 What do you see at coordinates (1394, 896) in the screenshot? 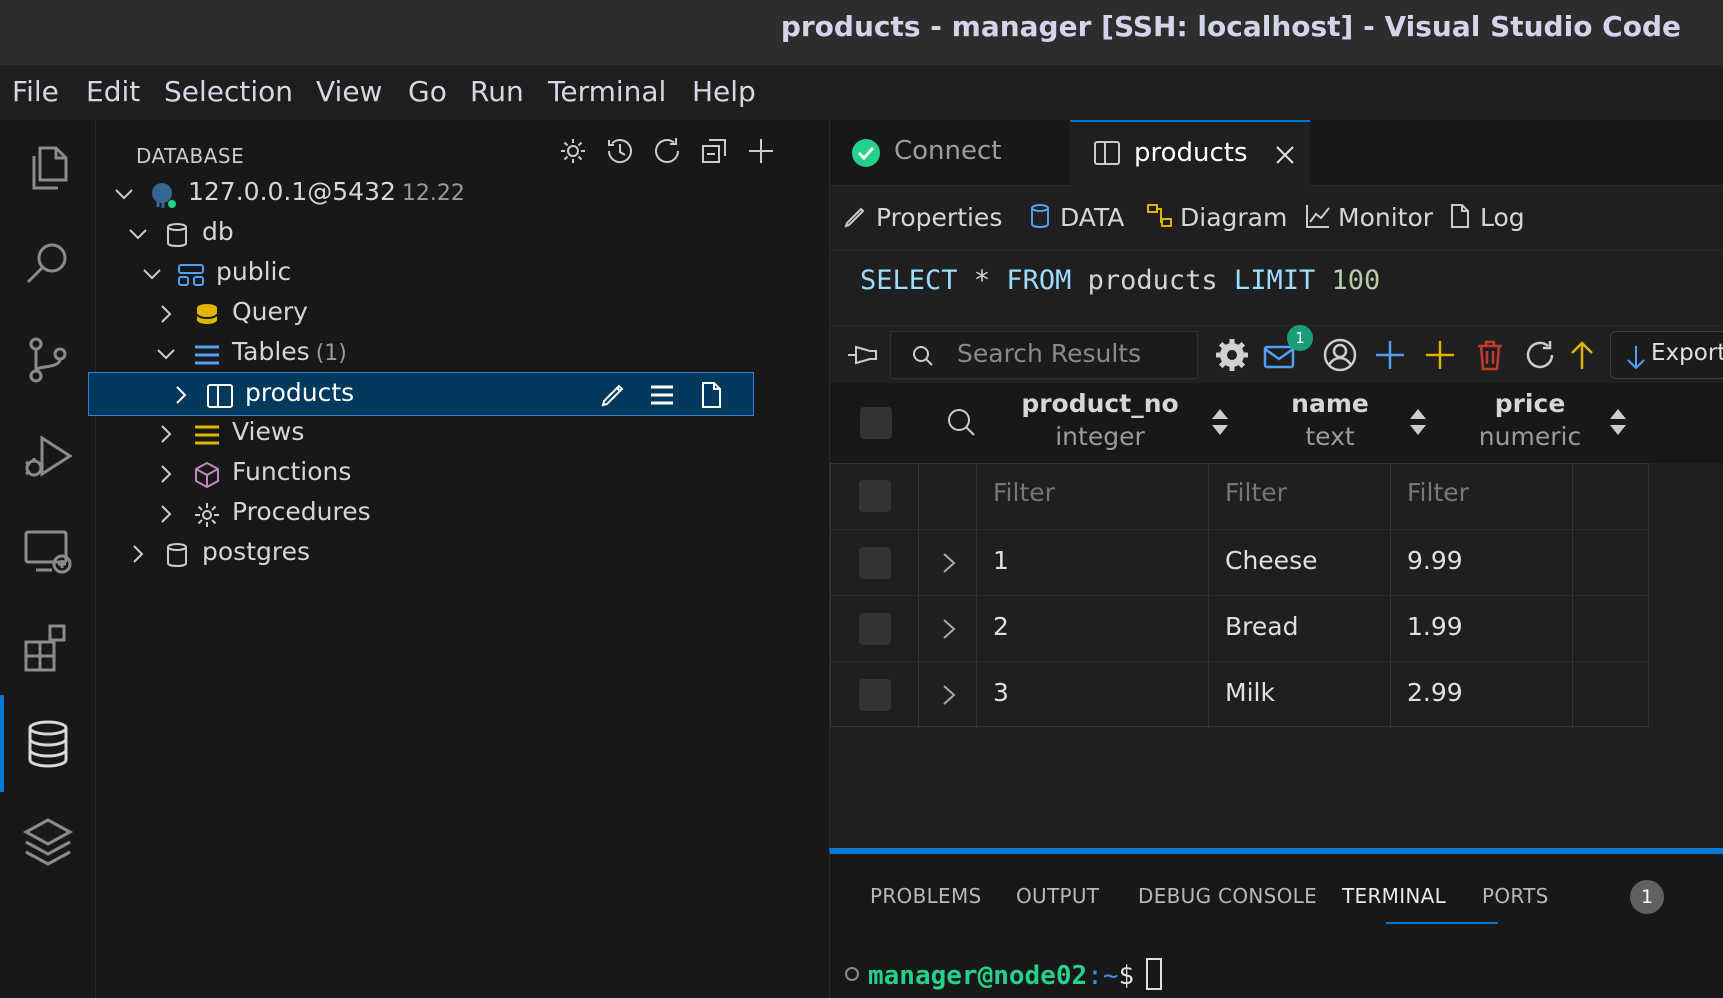
I see `tab-terminal: TERMINAL` at bounding box center [1394, 896].